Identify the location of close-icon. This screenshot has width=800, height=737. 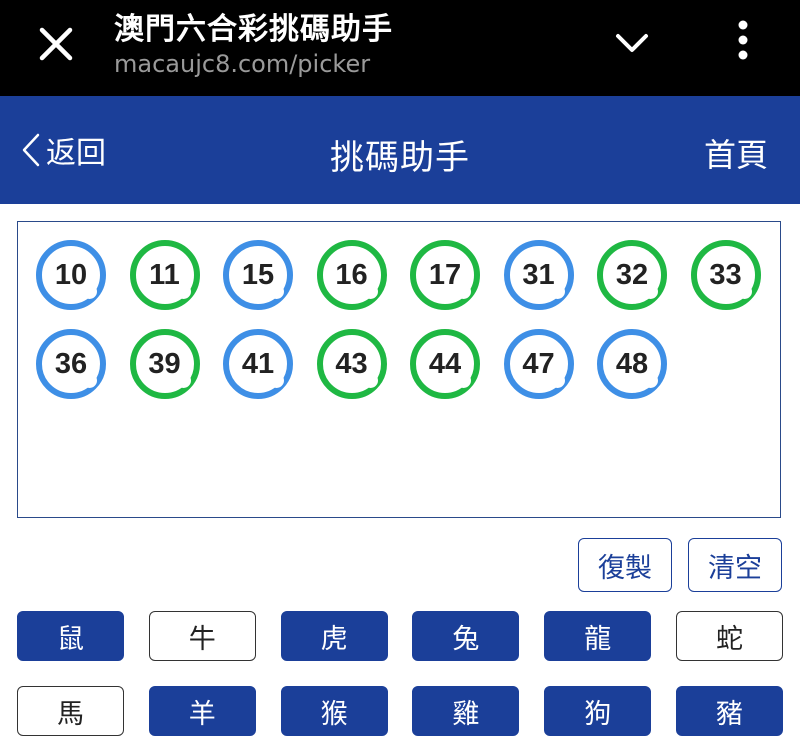
(56, 44).